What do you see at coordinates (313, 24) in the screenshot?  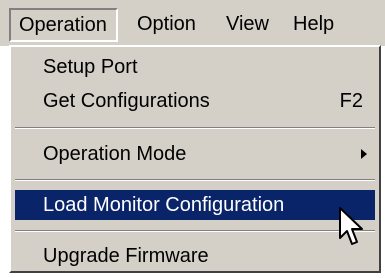 I see `menubar-item-help: Help` at bounding box center [313, 24].